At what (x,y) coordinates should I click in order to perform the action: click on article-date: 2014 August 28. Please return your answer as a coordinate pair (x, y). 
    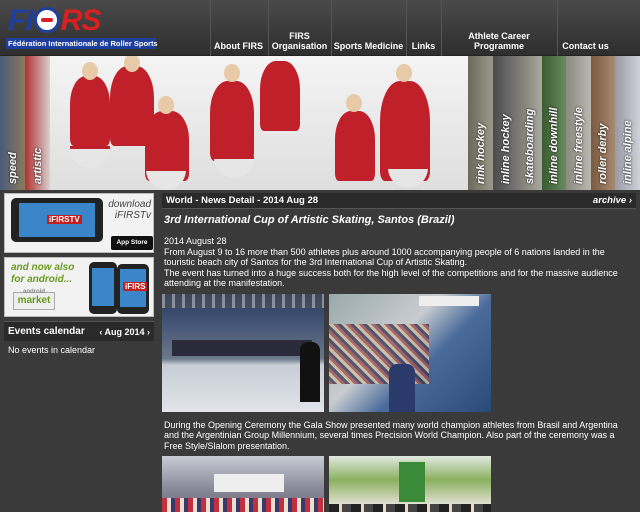
    Looking at the image, I should click on (195, 241).